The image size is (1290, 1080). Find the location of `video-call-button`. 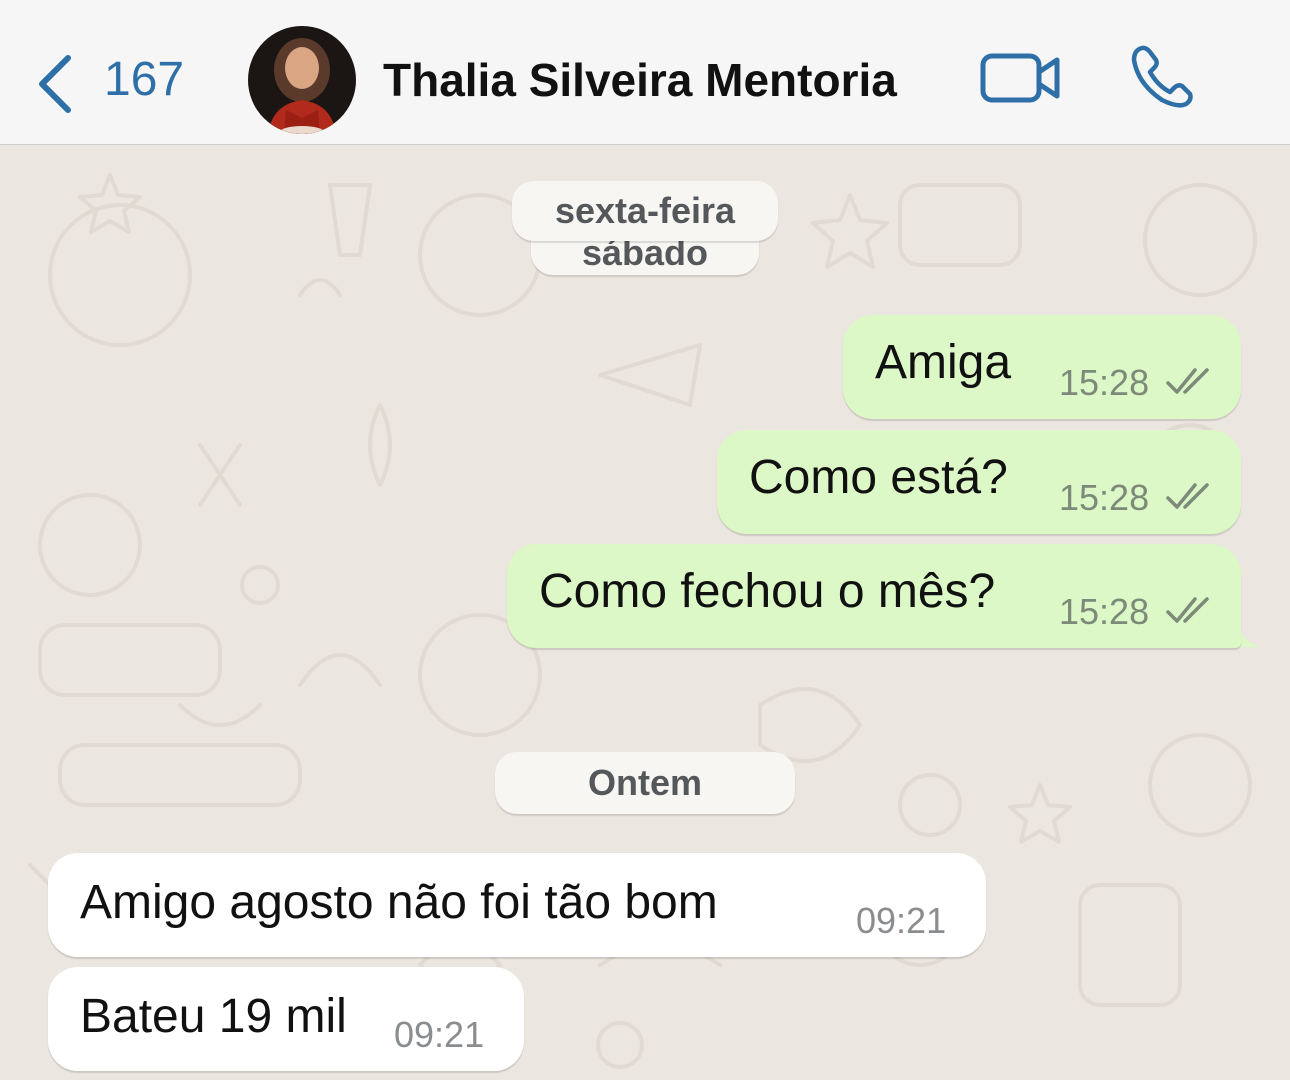

video-call-button is located at coordinates (1021, 78).